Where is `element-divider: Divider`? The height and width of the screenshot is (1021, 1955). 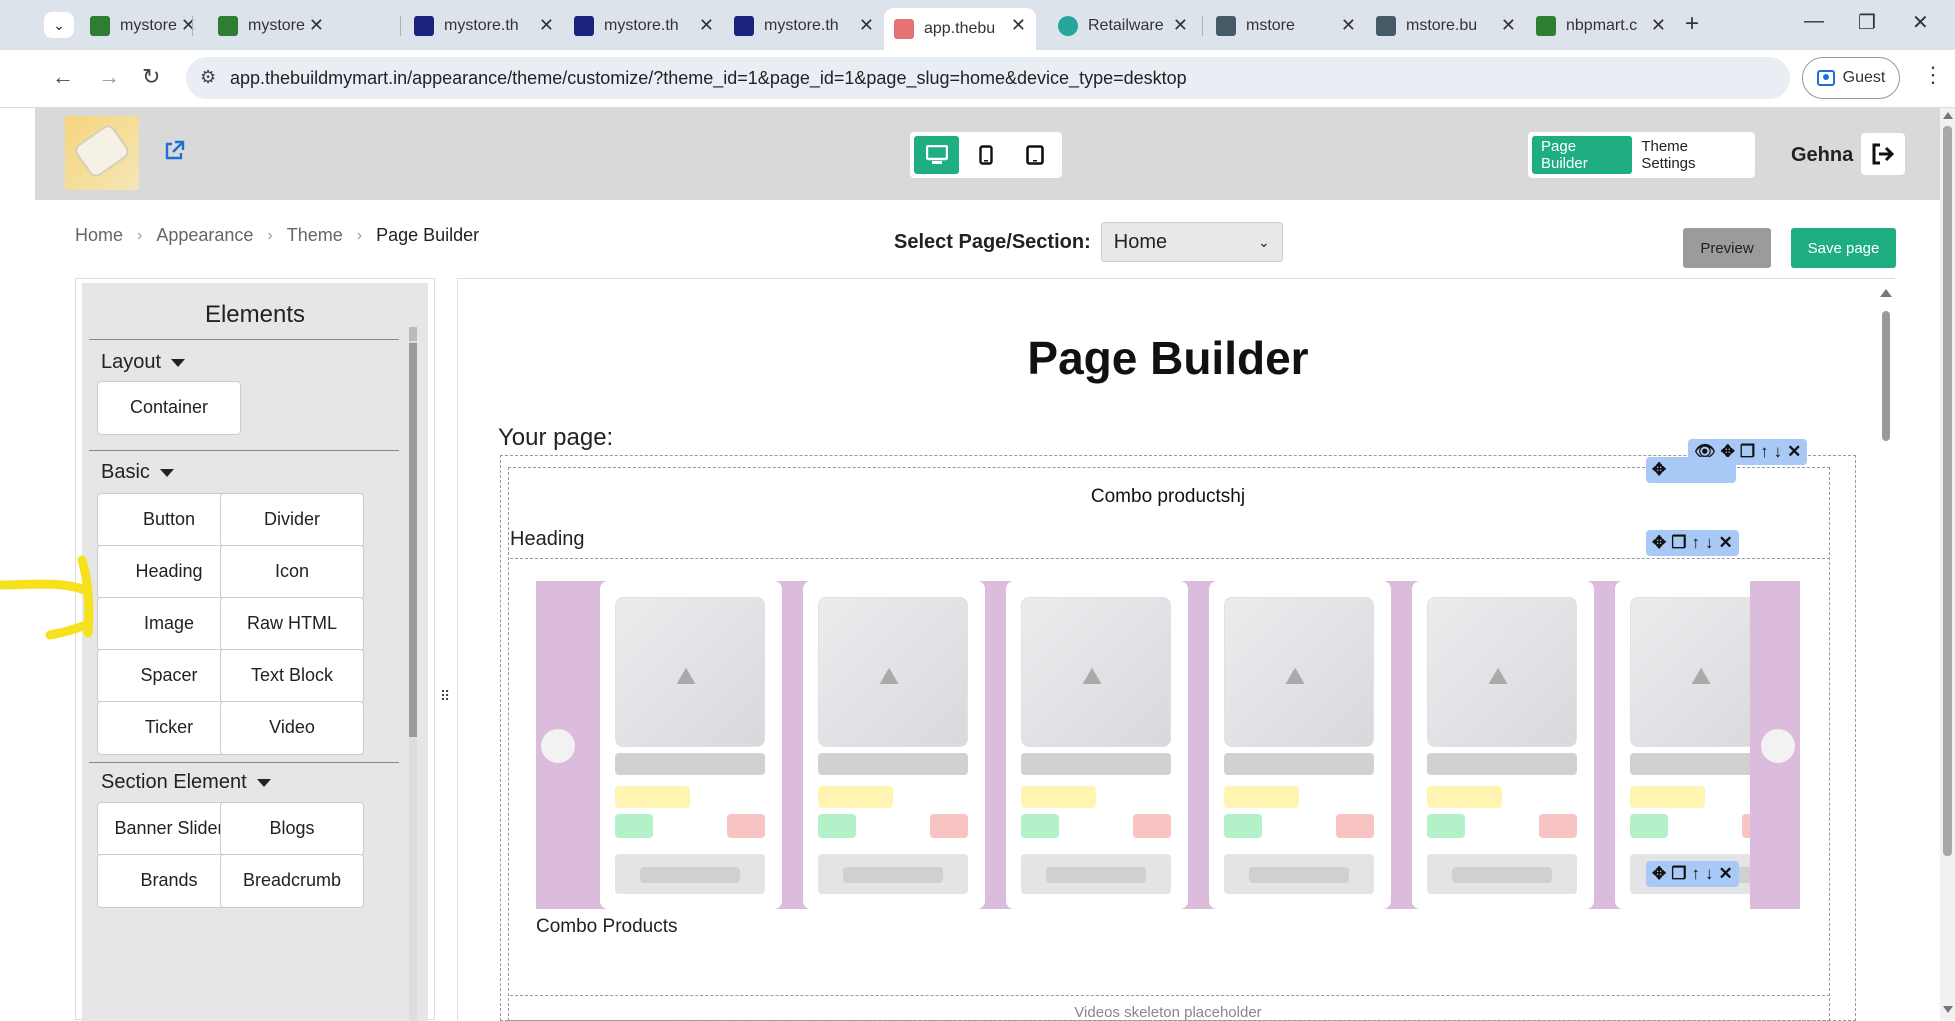
element-divider: Divider is located at coordinates (292, 520).